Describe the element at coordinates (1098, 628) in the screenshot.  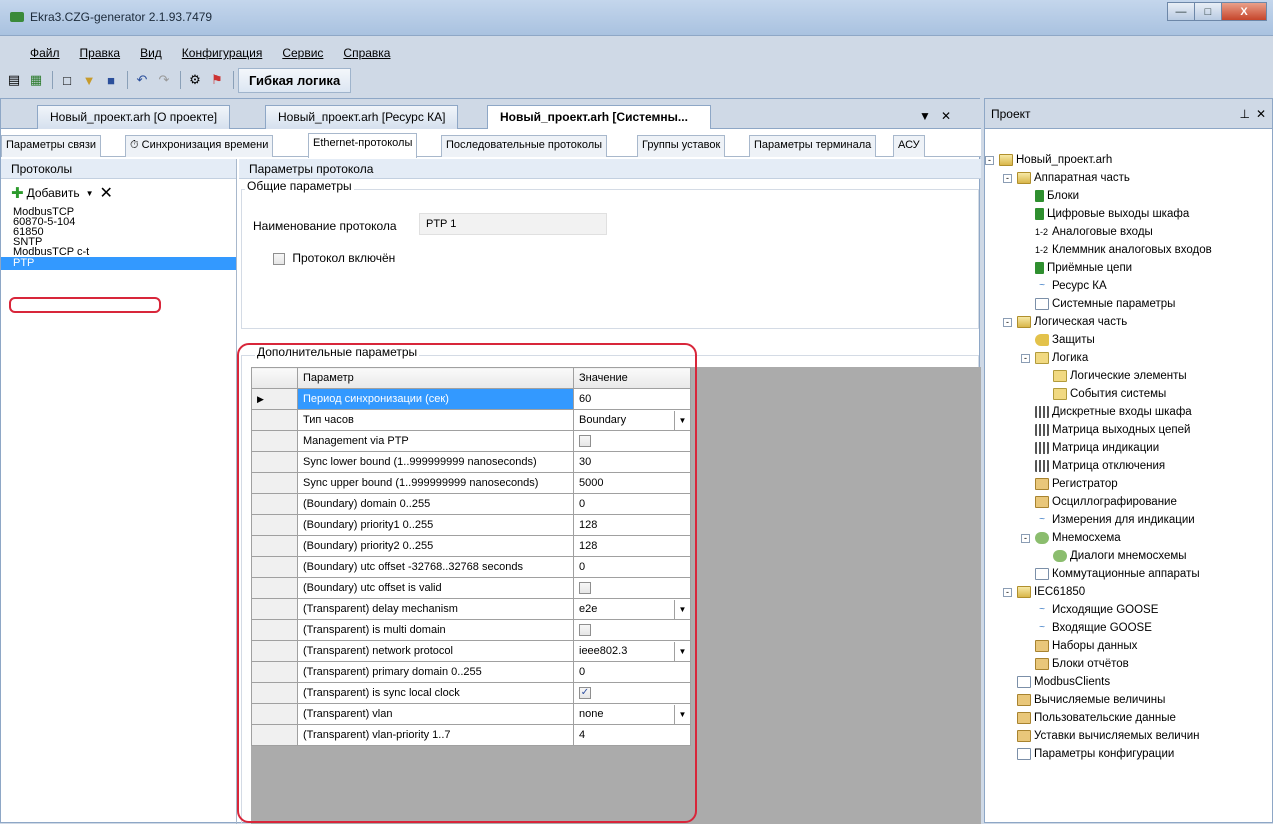
I see `tree-item: ~ Входящие GOOSE` at that location.